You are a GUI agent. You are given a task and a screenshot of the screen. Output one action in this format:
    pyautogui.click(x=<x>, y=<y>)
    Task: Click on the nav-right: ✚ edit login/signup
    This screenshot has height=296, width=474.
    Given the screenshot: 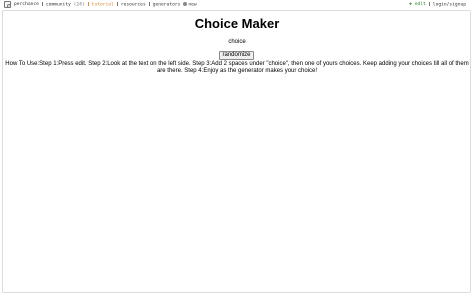 What is the action you would take?
    pyautogui.click(x=437, y=5)
    